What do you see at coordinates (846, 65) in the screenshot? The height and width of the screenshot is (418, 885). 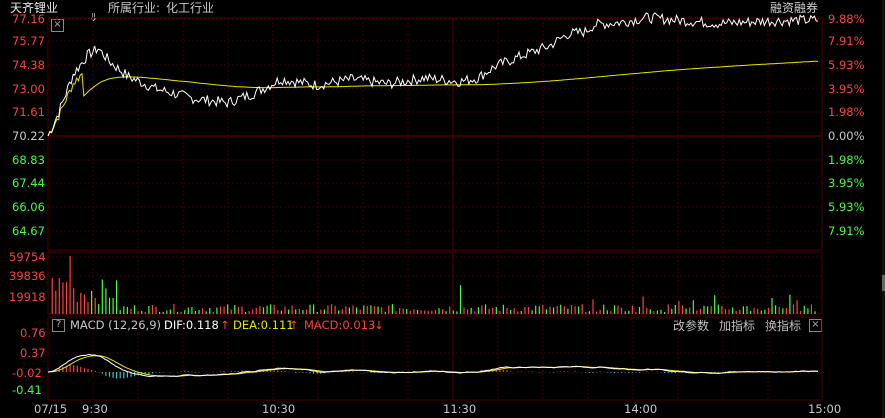 I see `price-tick-right: 5.93%` at bounding box center [846, 65].